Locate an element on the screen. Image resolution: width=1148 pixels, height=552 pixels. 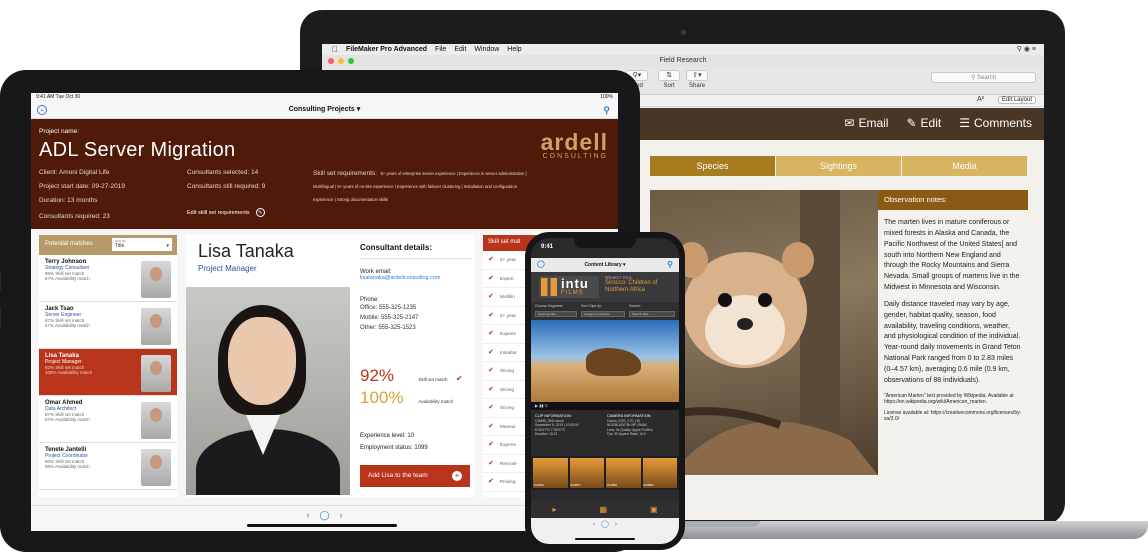
video-controls: ▶ ▮▮ ↻ is located at coordinates (605, 406).